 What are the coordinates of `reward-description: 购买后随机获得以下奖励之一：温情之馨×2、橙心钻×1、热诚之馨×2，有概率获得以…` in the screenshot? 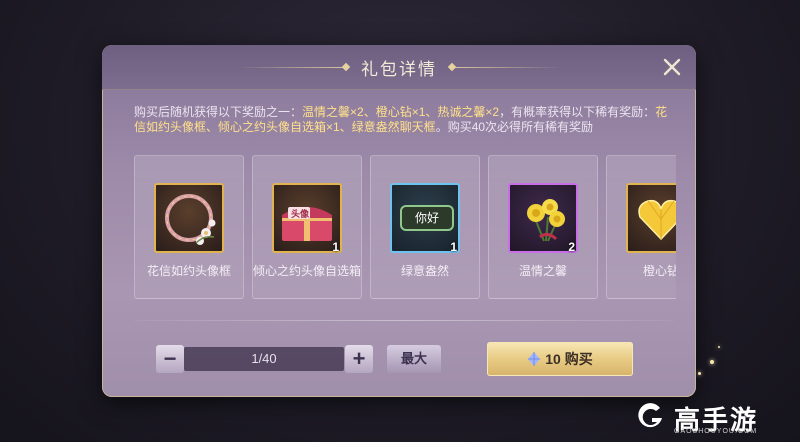 It's located at (404, 120).